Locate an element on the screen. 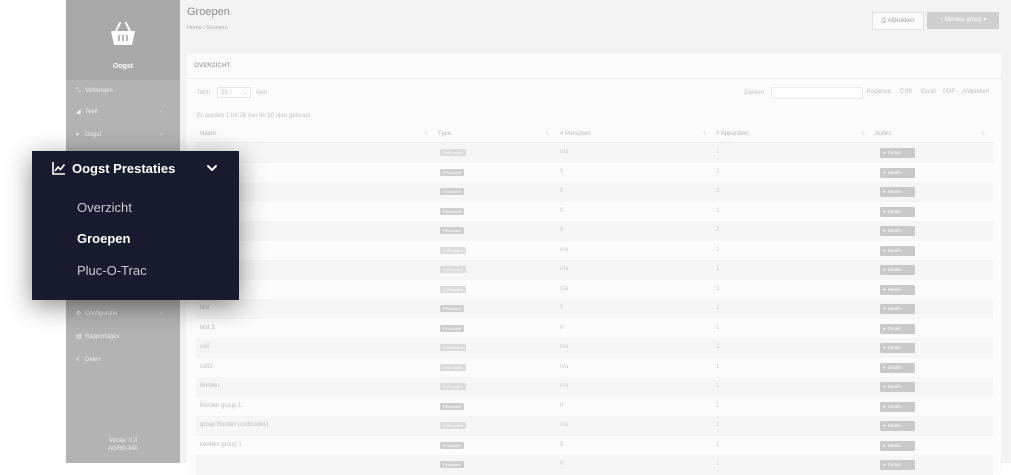 The height and width of the screenshot is (475, 1011). submenu-item-pluc-o-trac: Pluc-O-Trac is located at coordinates (112, 271).